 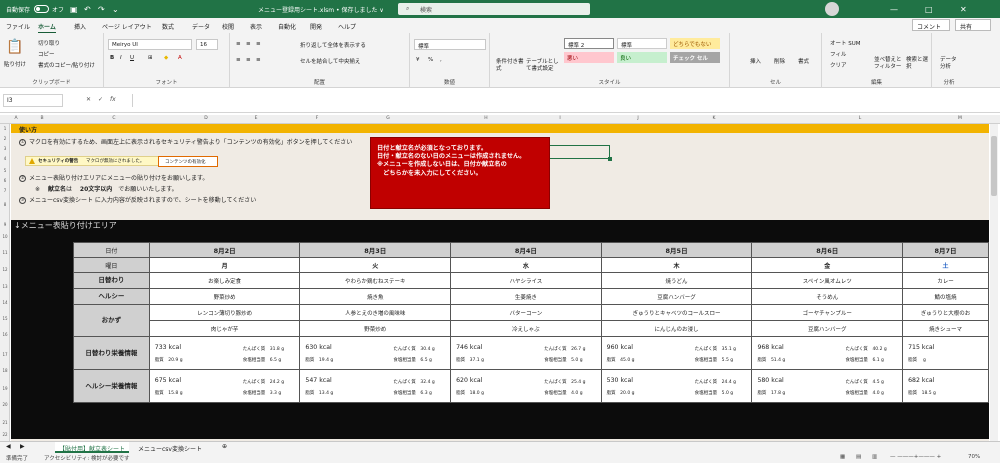 I want to click on quick-access-icon: ⌄, so click(x=115, y=9).